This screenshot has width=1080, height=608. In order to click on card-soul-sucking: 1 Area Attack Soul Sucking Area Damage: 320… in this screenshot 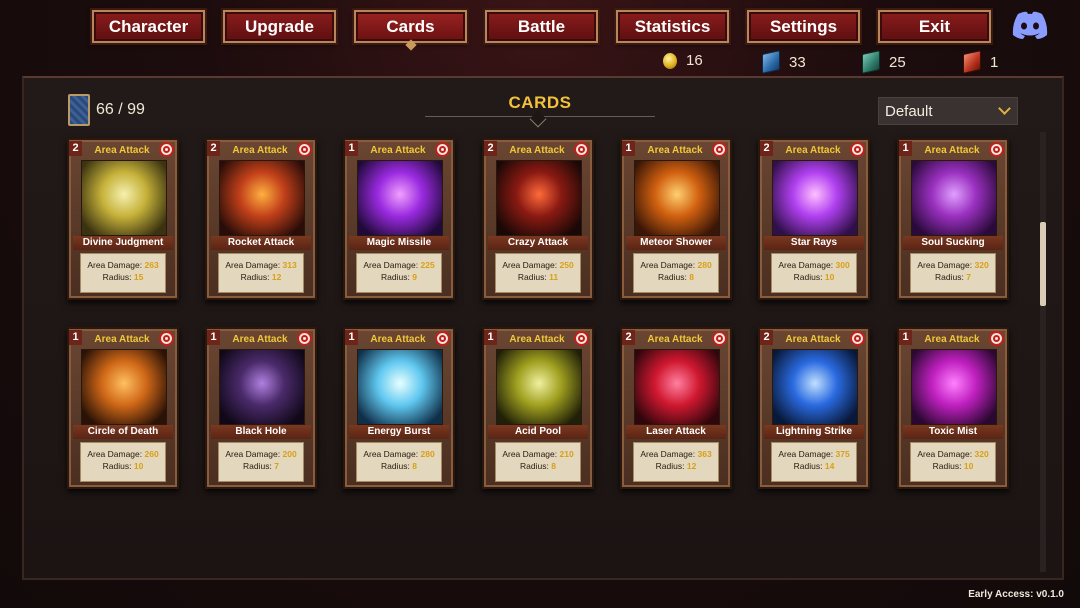, I will do `click(953, 219)`.